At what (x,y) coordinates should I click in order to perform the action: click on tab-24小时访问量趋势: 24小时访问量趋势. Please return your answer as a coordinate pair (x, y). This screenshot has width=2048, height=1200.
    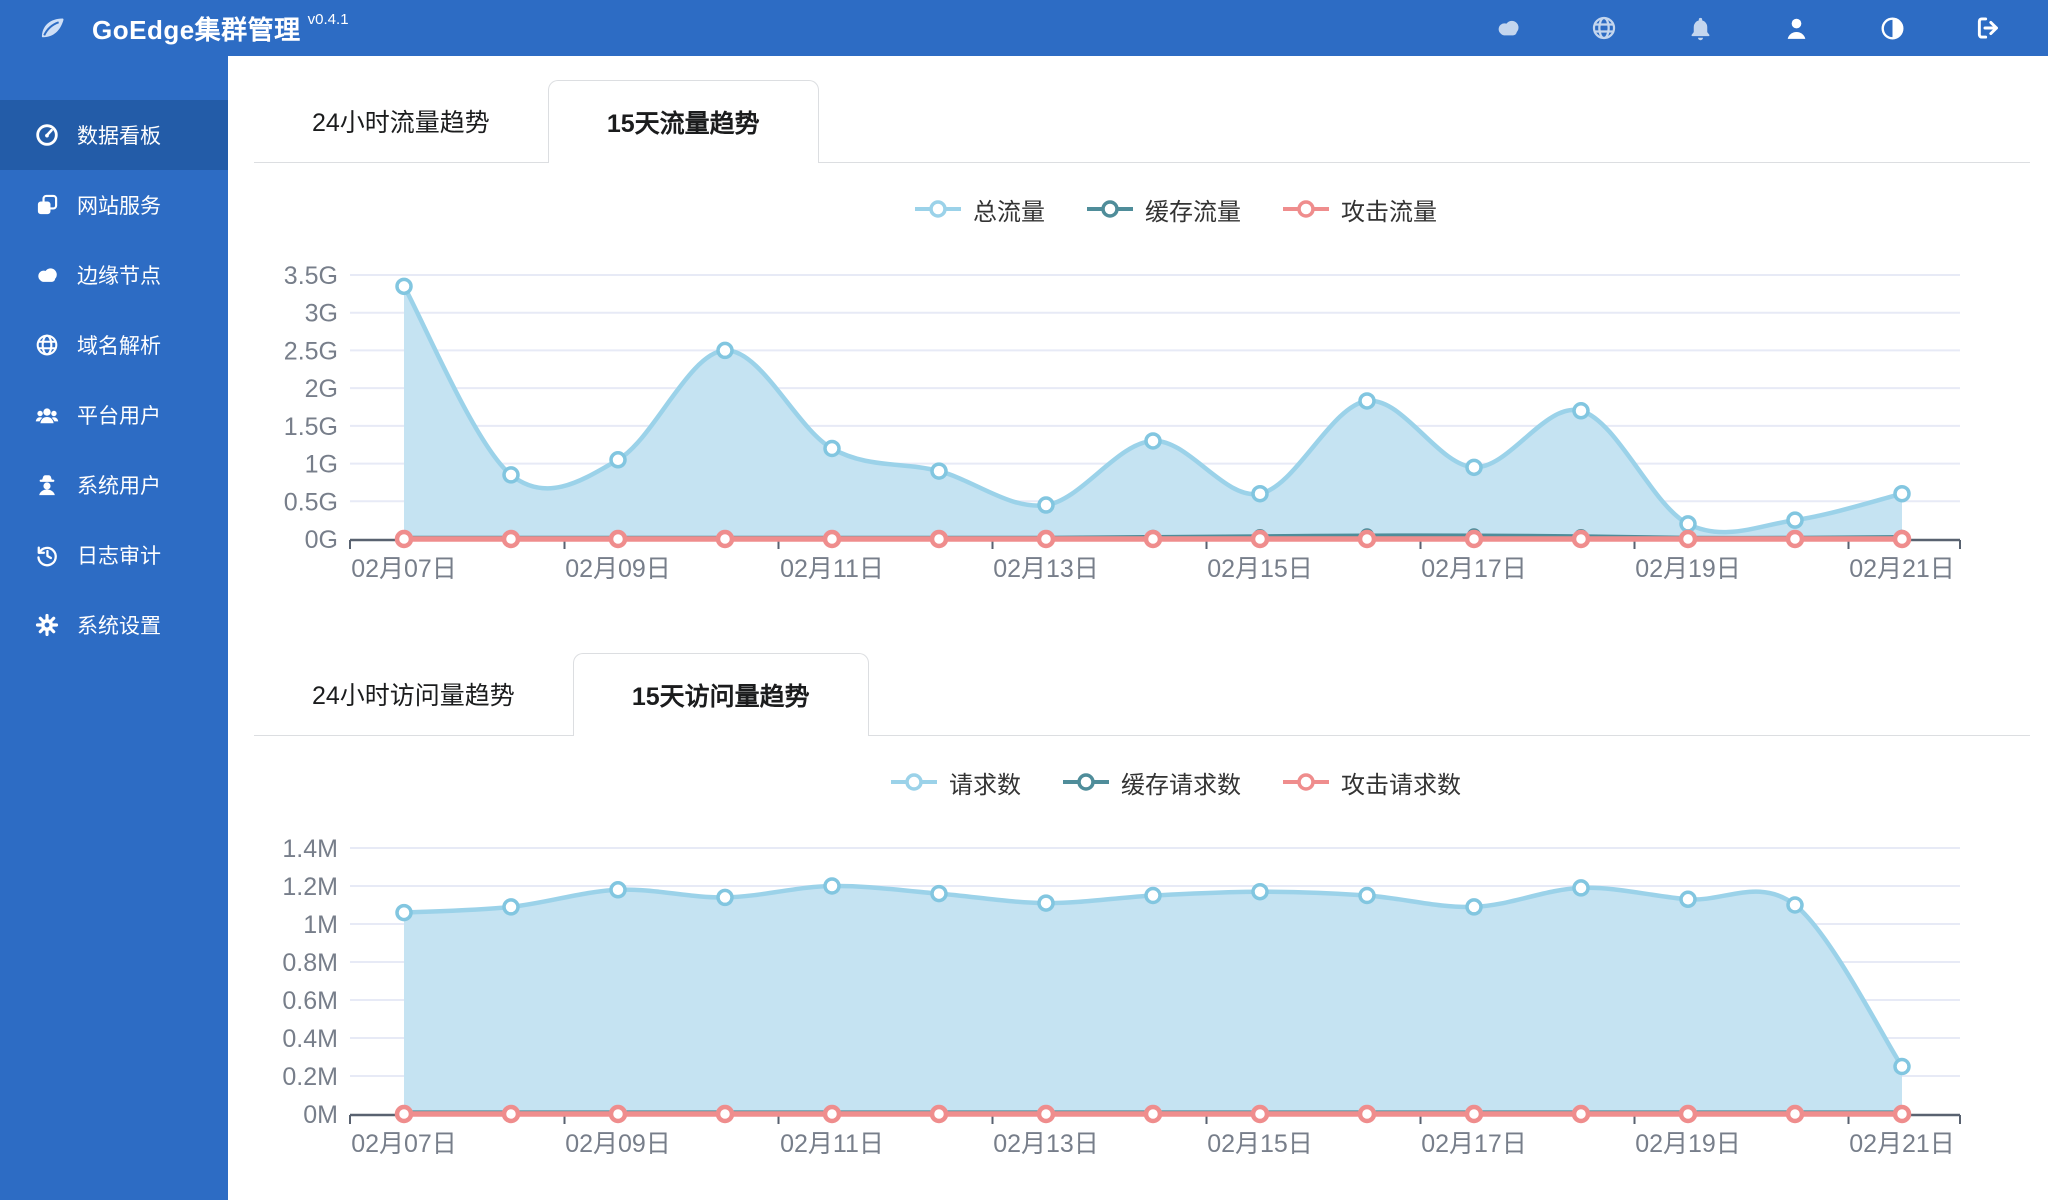
    Looking at the image, I should click on (413, 694).